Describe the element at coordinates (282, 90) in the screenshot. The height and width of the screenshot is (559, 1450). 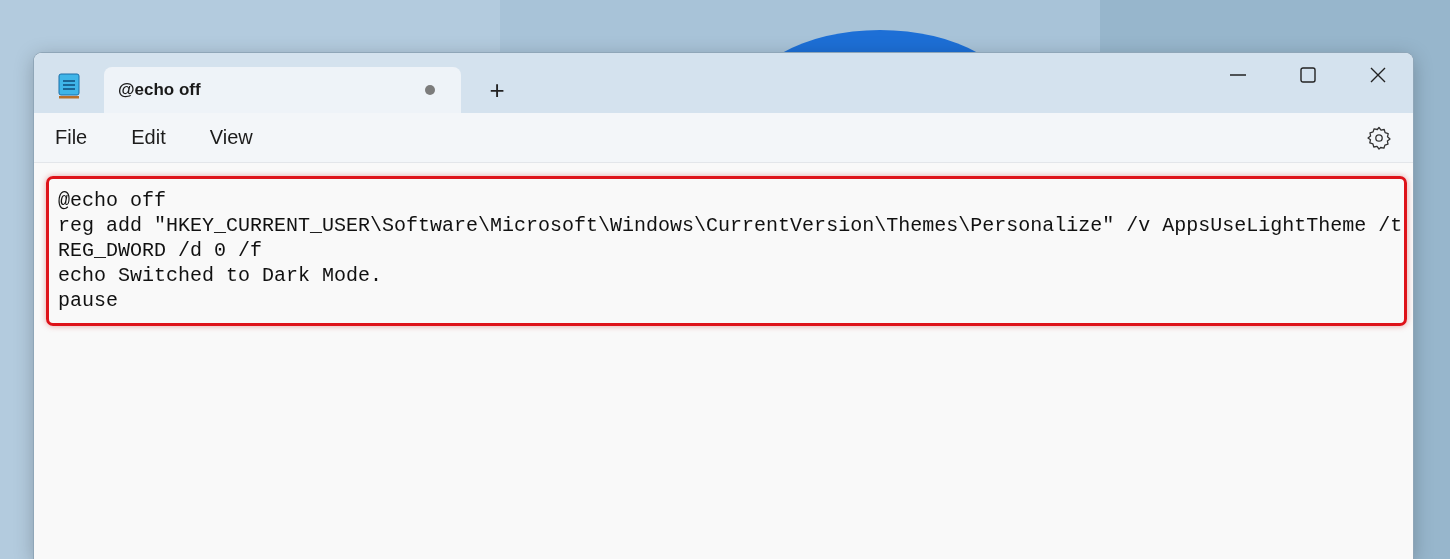
I see `tab: @echo off` at that location.